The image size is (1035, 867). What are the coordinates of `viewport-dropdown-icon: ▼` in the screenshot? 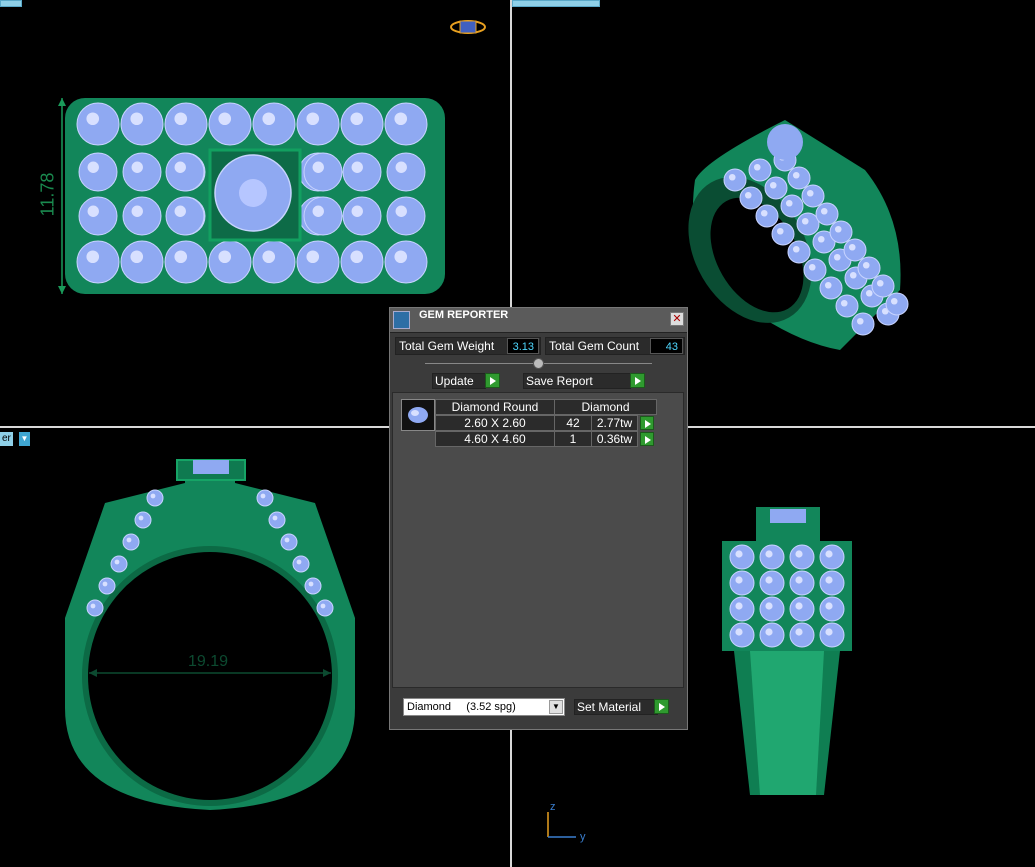 It's located at (24, 439).